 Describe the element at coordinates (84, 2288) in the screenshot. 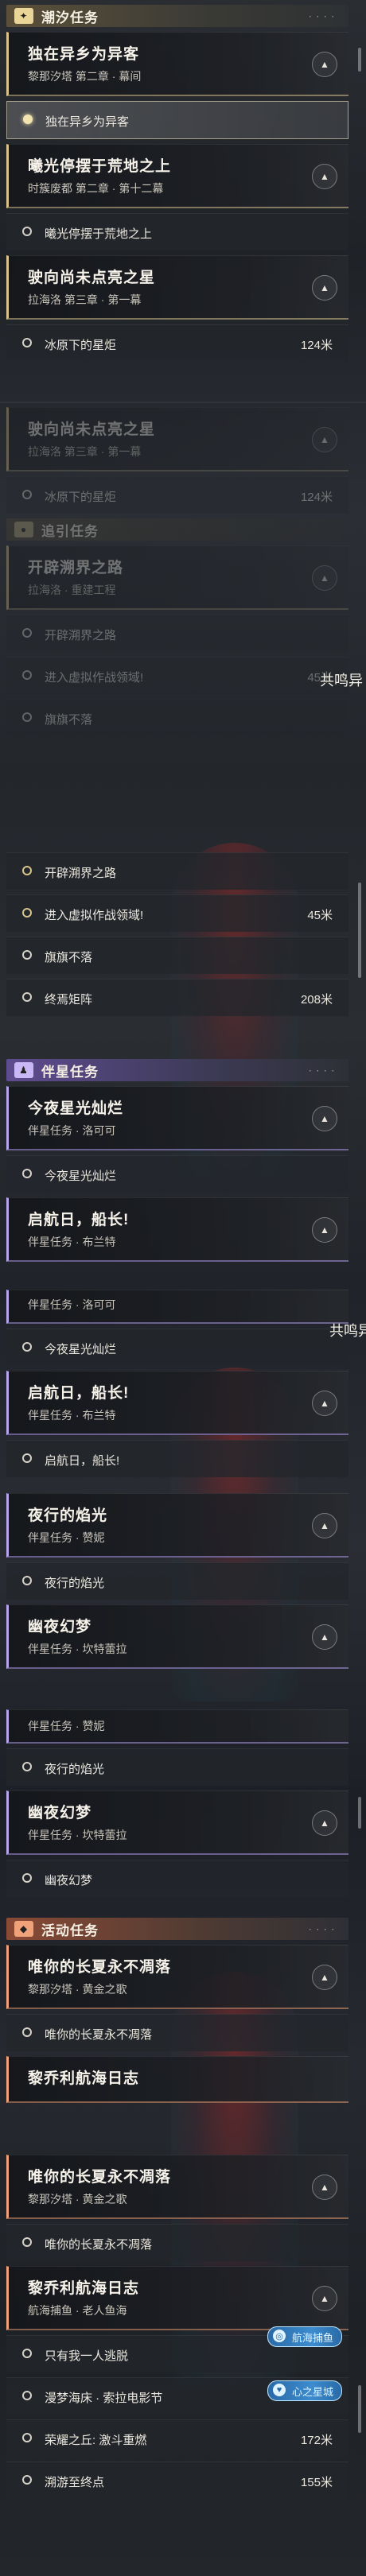

I see `task-title: 黎乔利航海日志` at that location.